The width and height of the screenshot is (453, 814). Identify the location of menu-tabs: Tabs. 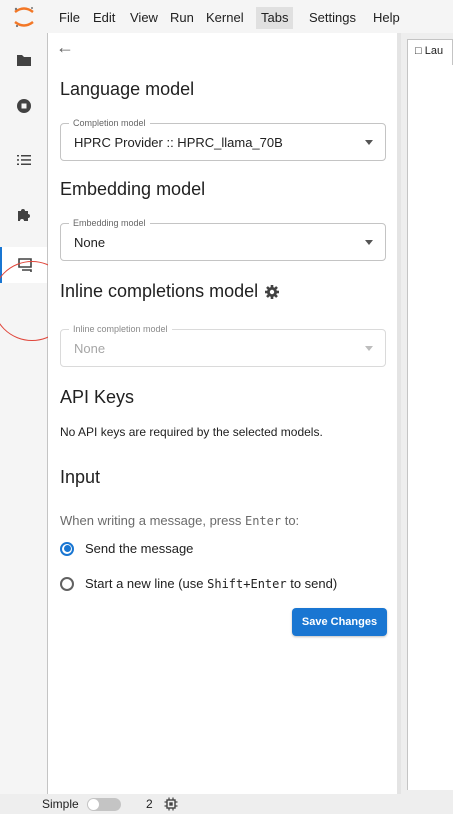
(275, 18).